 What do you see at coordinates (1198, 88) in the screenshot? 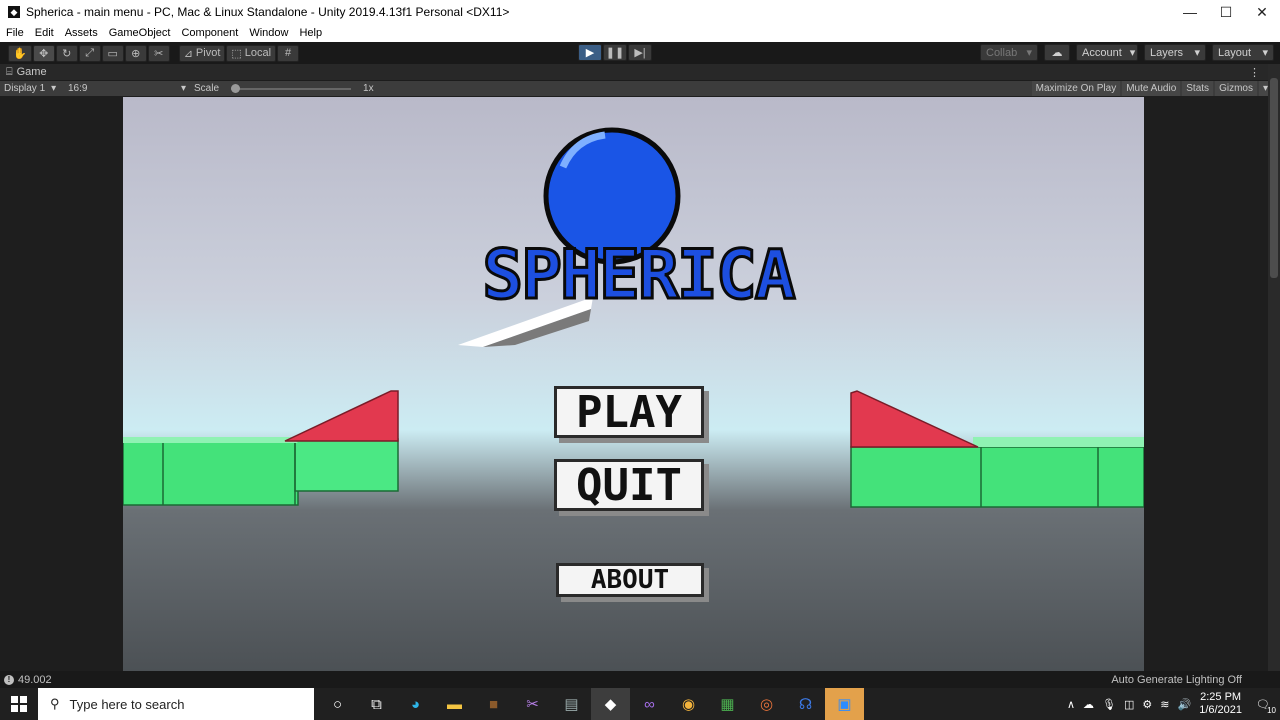
I see `stats-toggle: Stats` at bounding box center [1198, 88].